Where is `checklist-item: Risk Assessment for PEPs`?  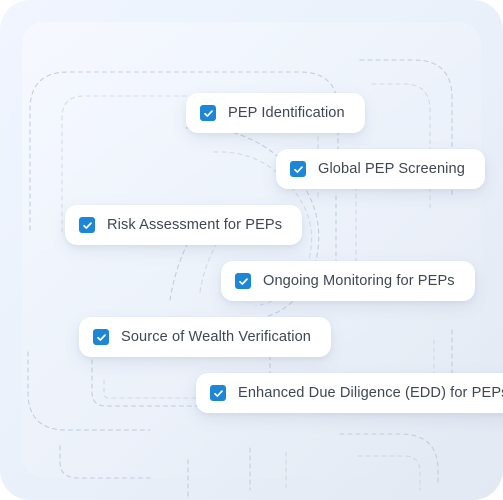 checklist-item: Risk Assessment for PEPs is located at coordinates (184, 225).